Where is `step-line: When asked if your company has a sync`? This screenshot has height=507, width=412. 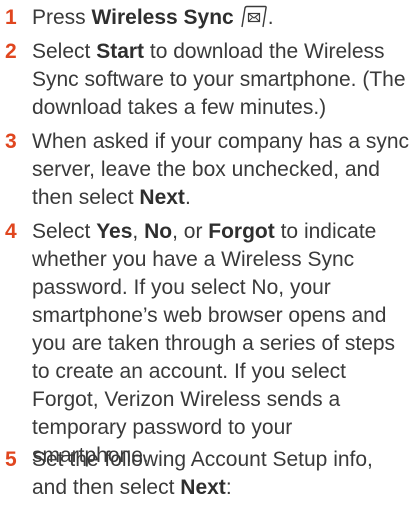 step-line: When asked if your company has a sync is located at coordinates (221, 141).